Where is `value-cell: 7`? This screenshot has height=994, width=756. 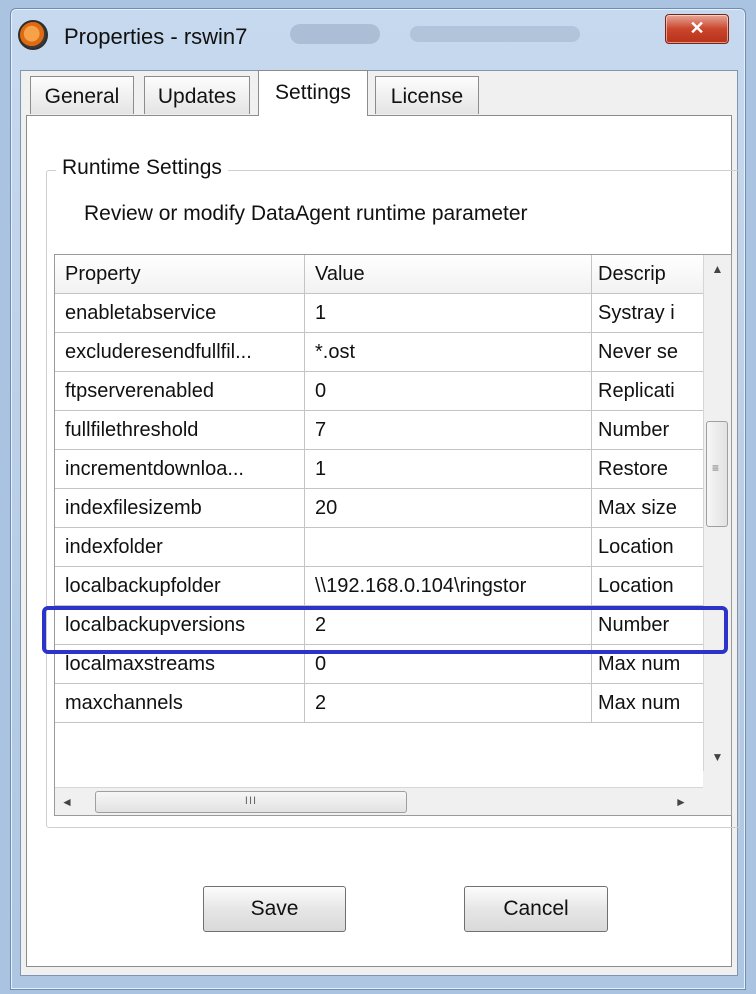
value-cell: 7 is located at coordinates (448, 430).